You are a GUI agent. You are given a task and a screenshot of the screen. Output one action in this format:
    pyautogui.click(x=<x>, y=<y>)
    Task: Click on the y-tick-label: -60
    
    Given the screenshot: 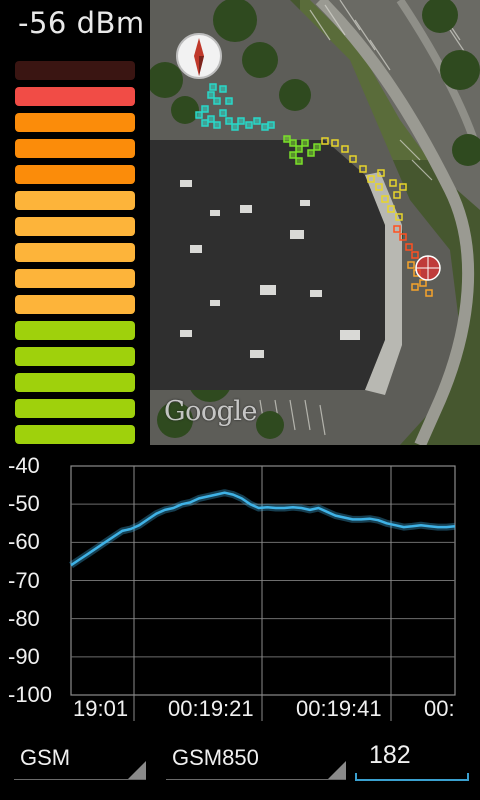 What is the action you would take?
    pyautogui.click(x=24, y=542)
    